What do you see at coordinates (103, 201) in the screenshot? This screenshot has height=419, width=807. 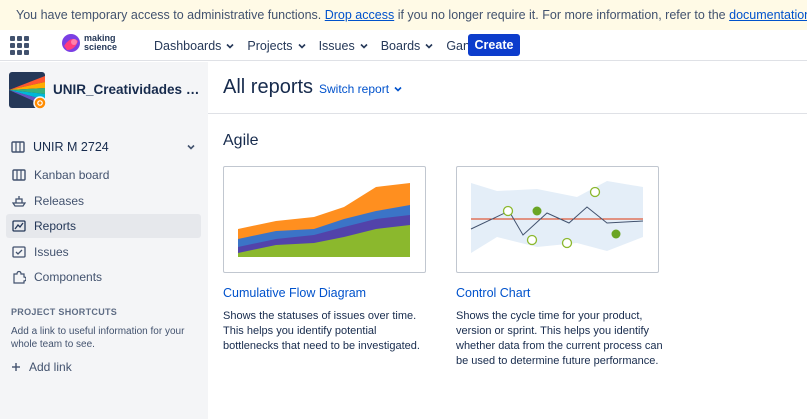 I see `sidebar-item-releases: Releases` at bounding box center [103, 201].